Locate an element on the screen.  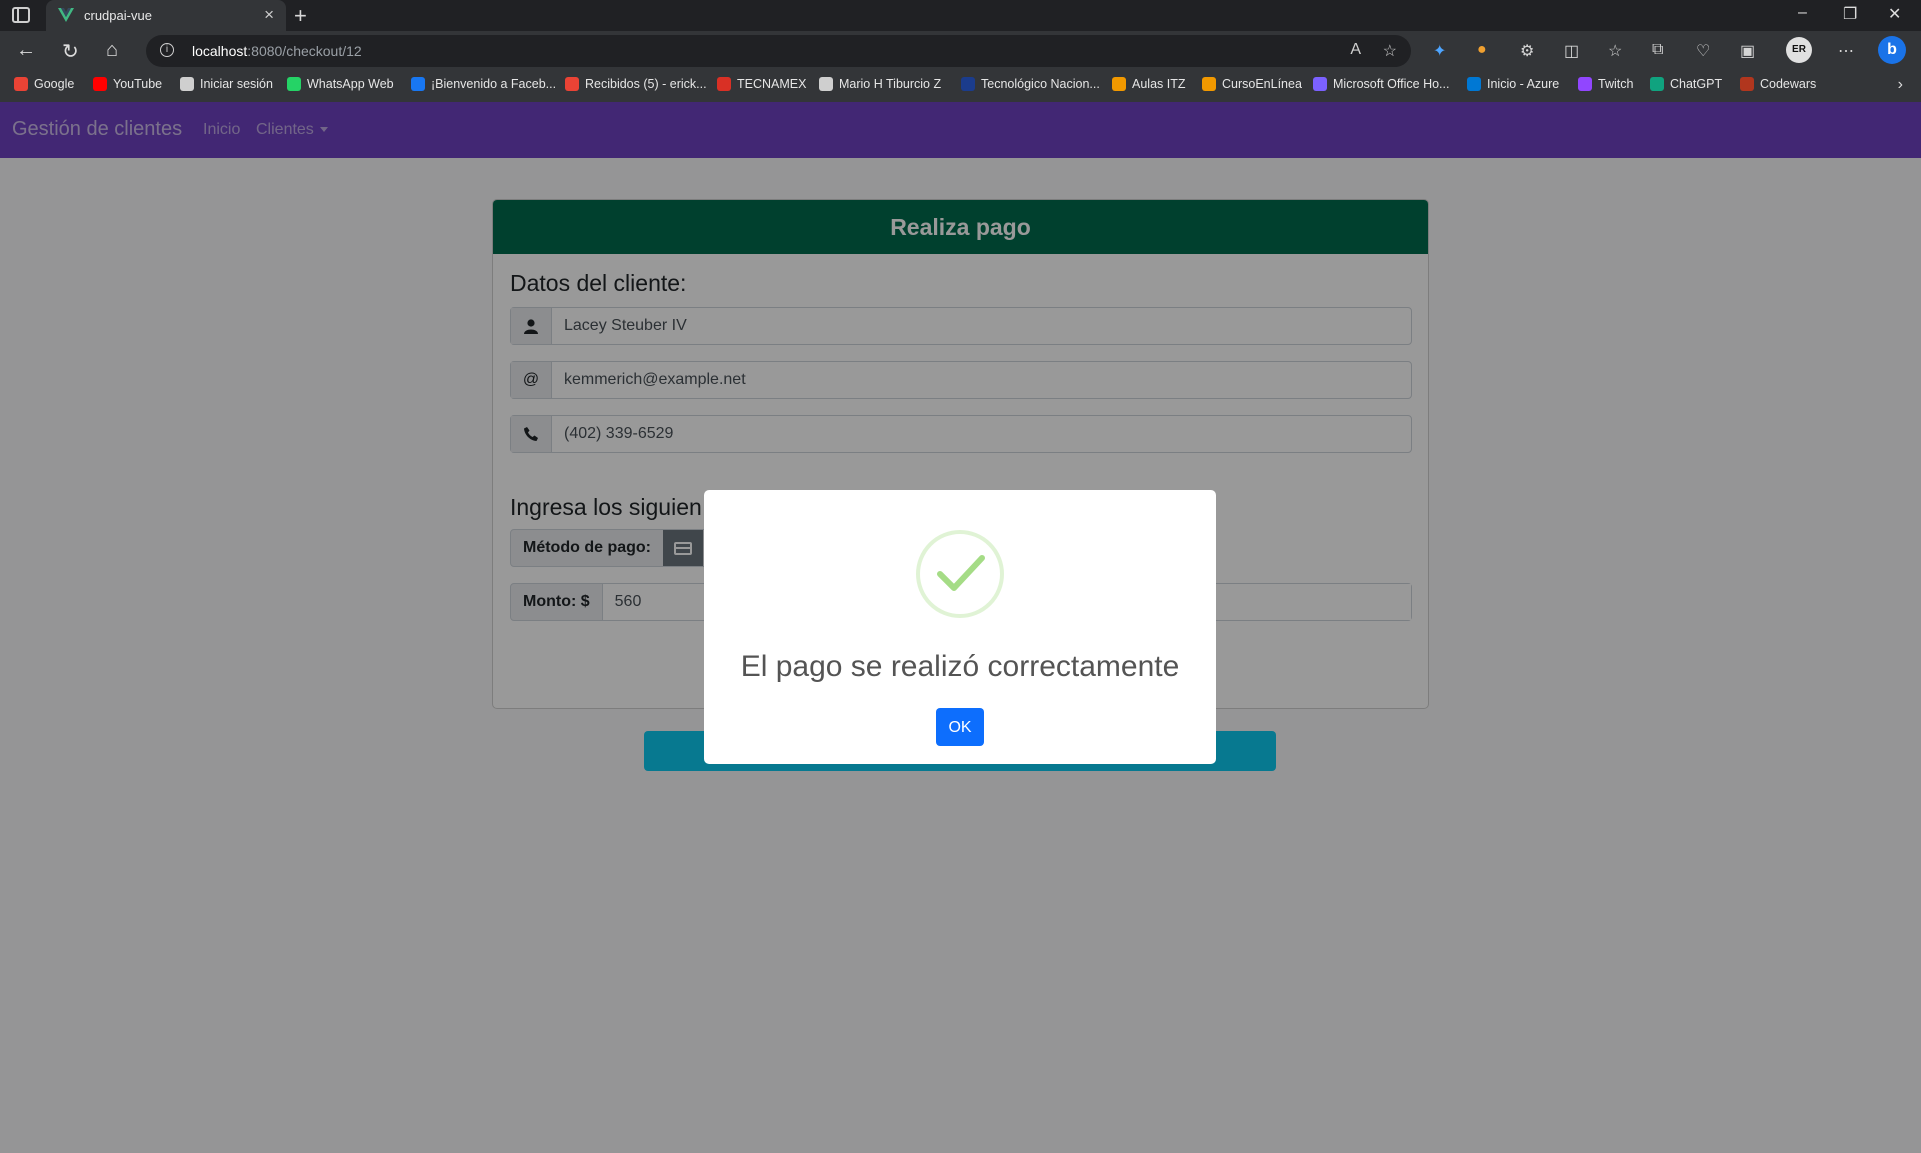
profile-avatar: ER is located at coordinates (1799, 50).